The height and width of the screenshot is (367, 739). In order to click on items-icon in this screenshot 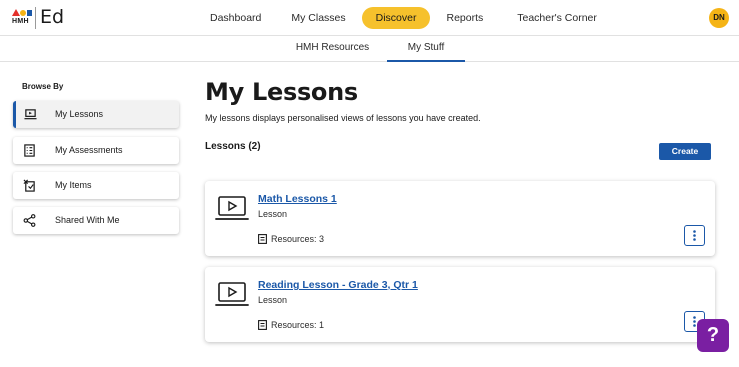, I will do `click(29, 185)`.